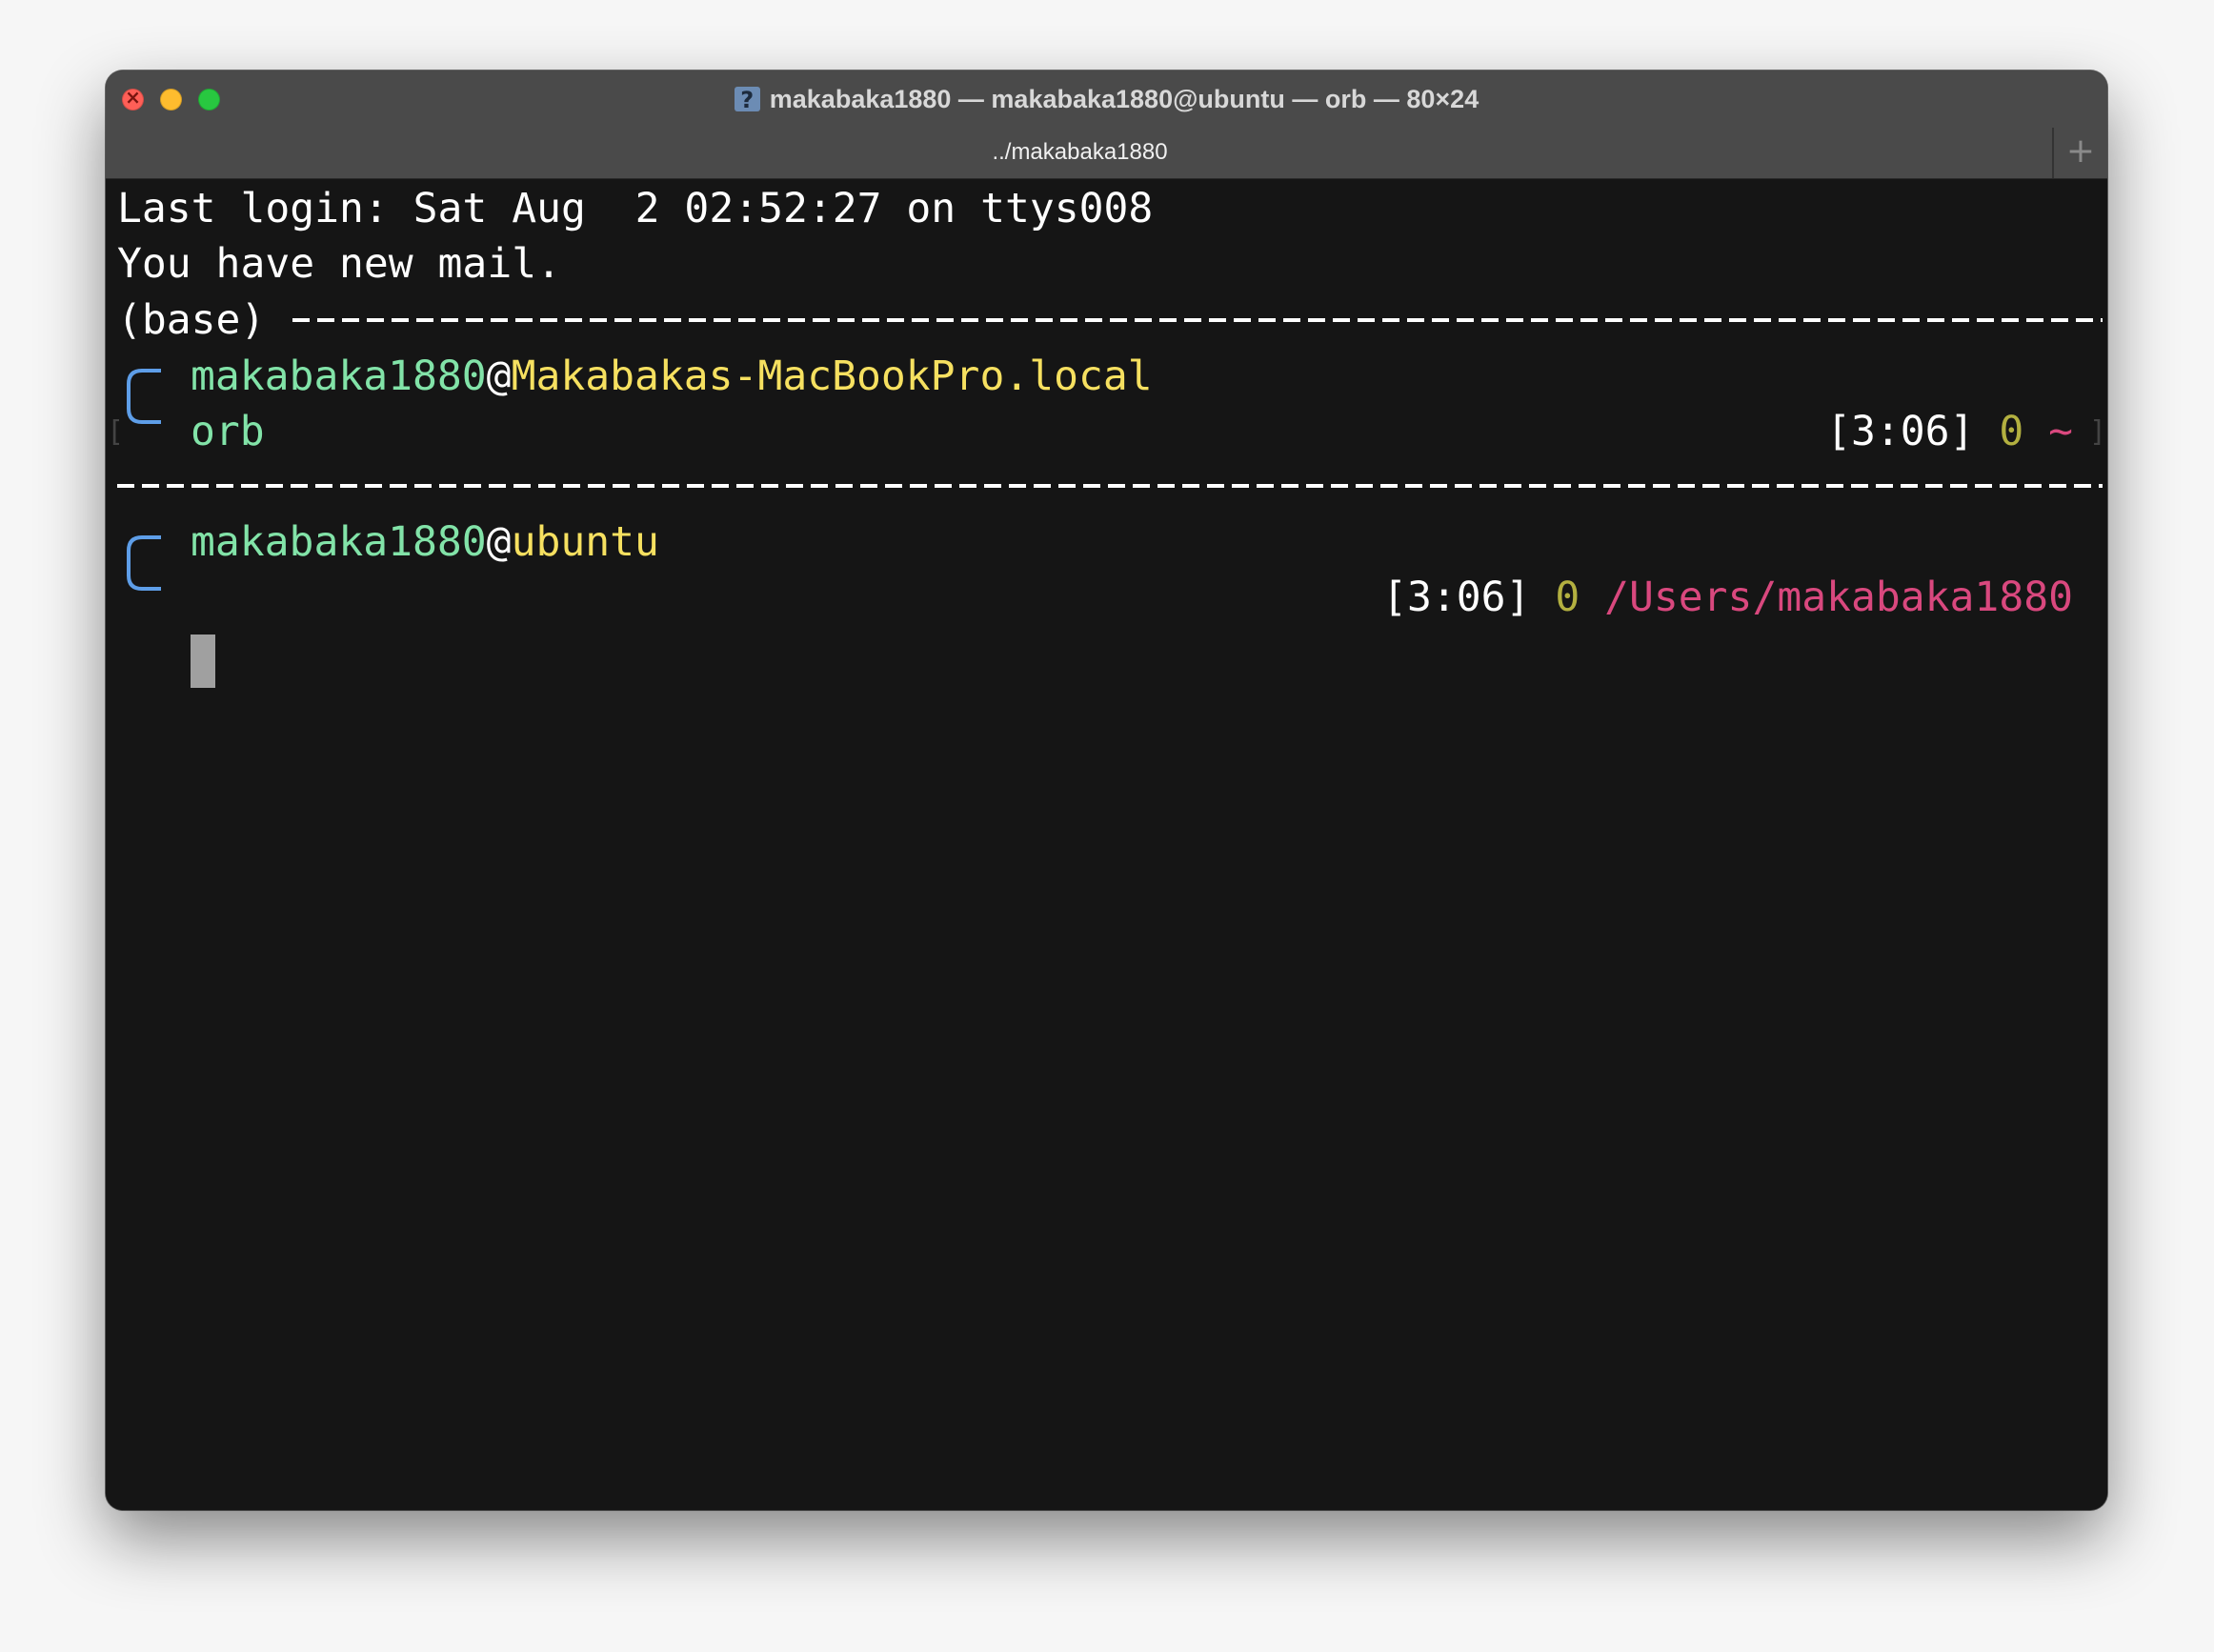  I want to click on edge-mark-right: ], so click(2097, 432).